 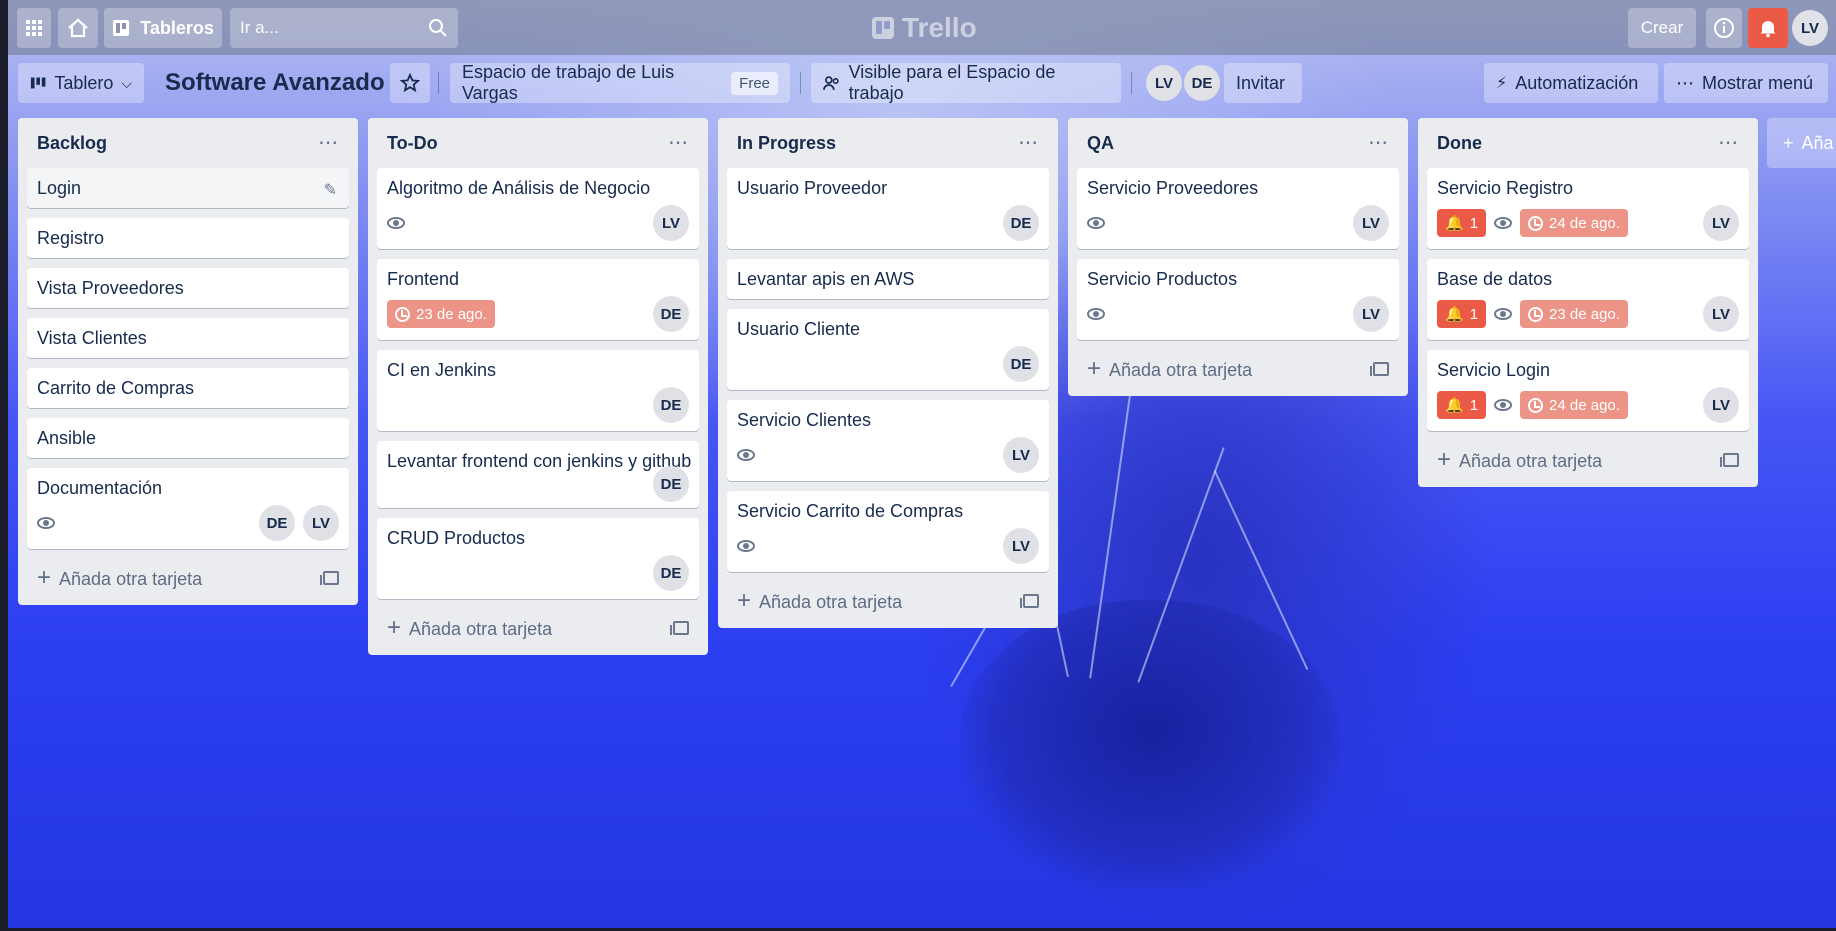 What do you see at coordinates (1801, 143) in the screenshot?
I see `add-list-button: + Aña` at bounding box center [1801, 143].